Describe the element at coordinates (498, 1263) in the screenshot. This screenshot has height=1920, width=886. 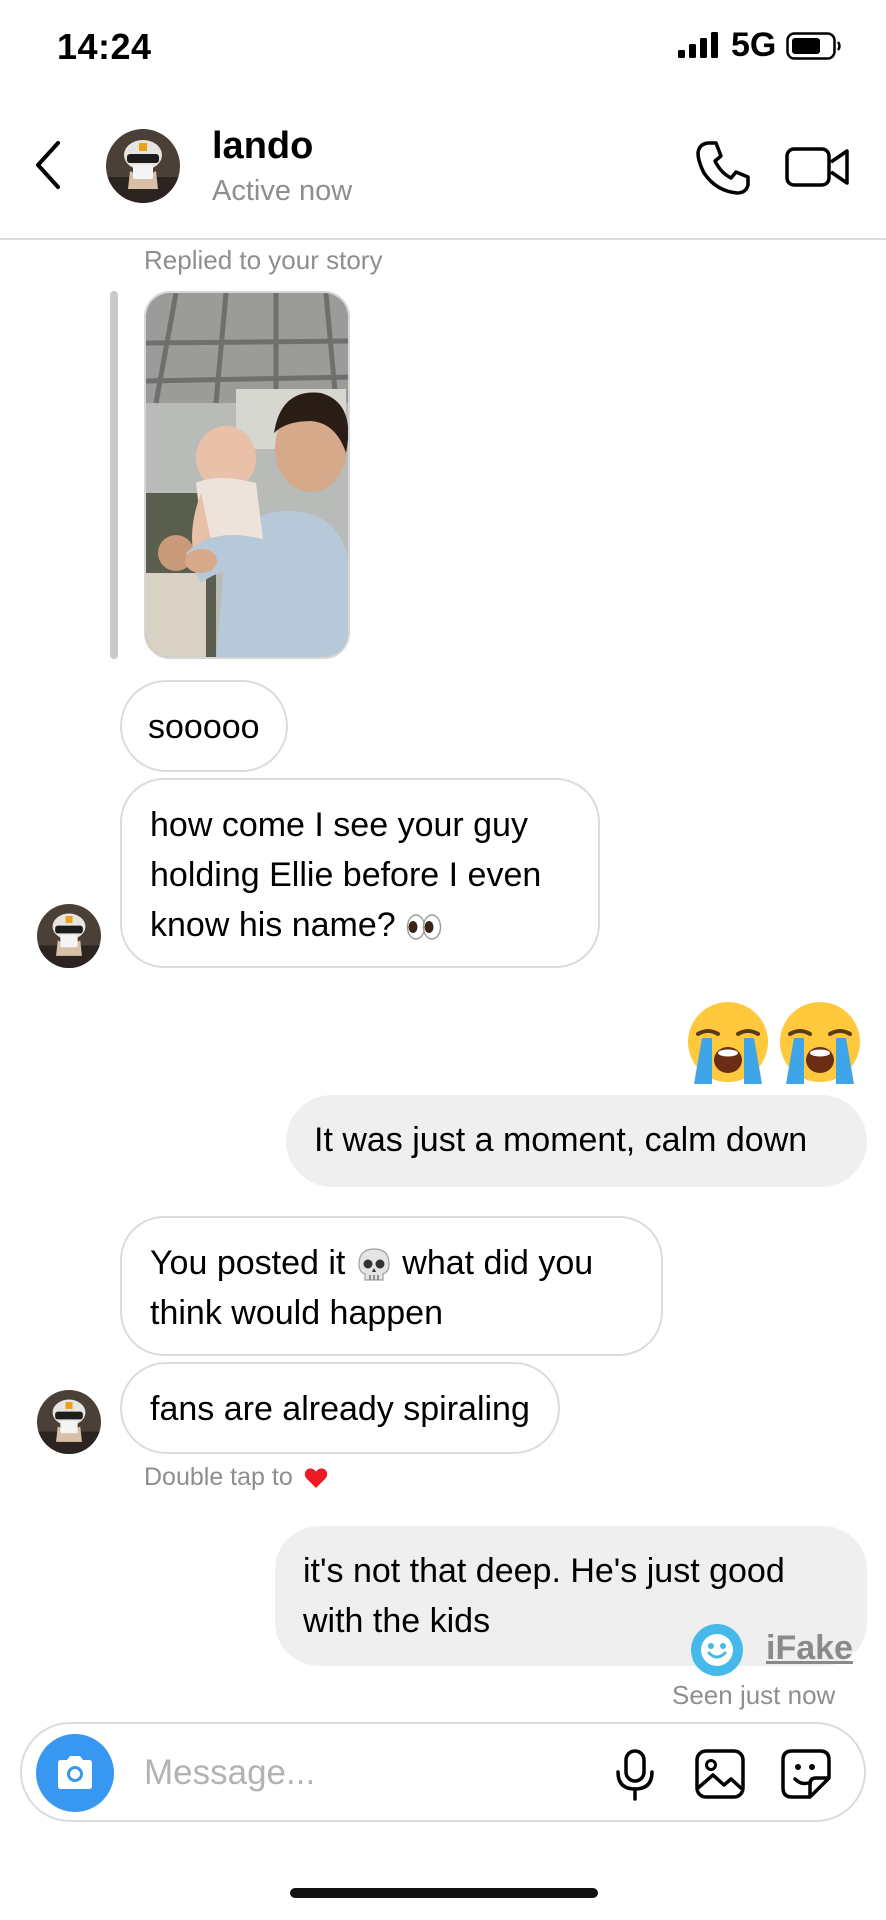
I see `message-text-segment: what did you` at that location.